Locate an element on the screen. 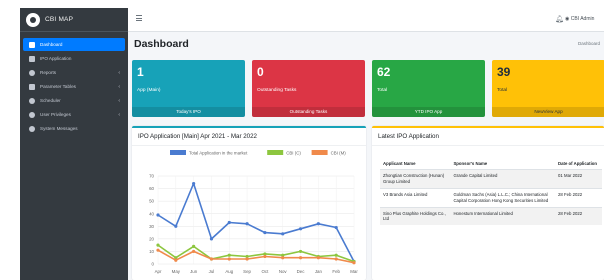 Image resolution: width=604 pixels, height=280 pixels. hamburger-menu-icon is located at coordinates (139, 18).